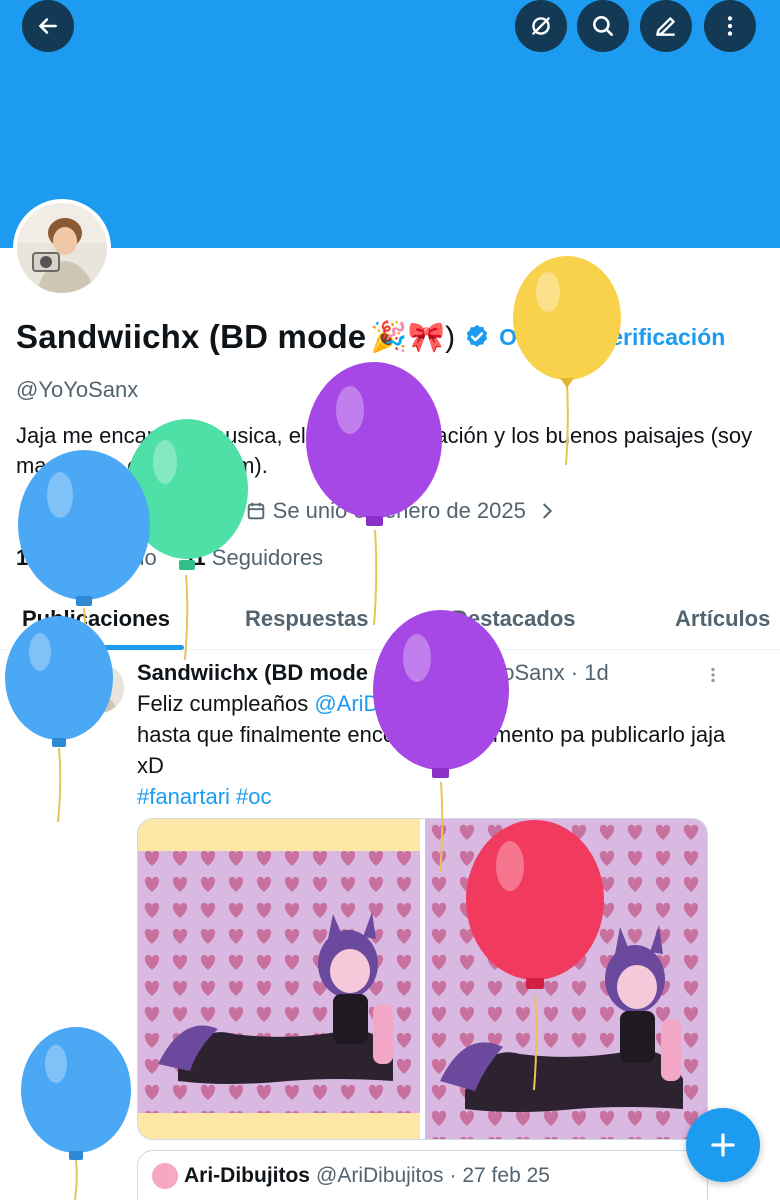 The image size is (780, 1200). I want to click on following-count: 106, so click(34, 557).